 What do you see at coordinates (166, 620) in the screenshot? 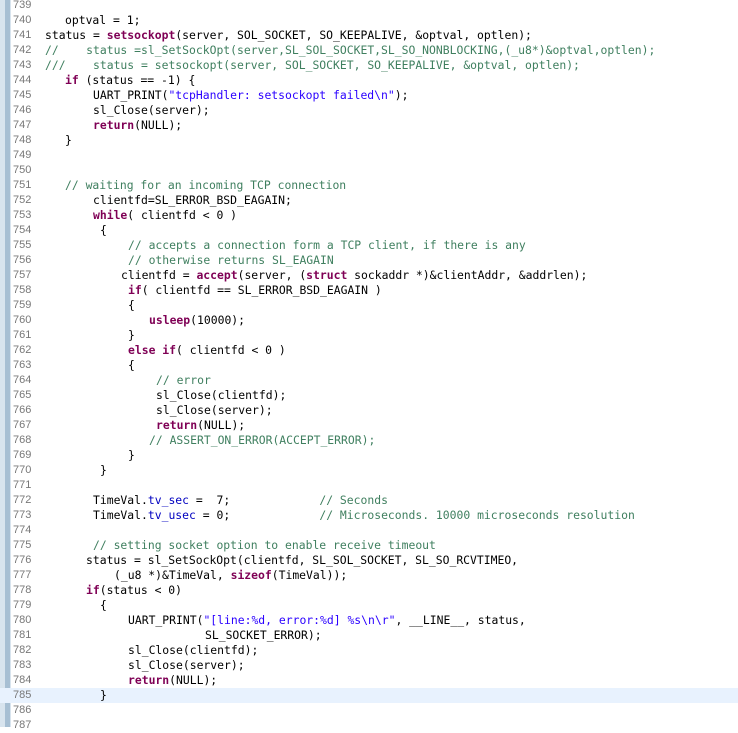
I see `code-token: UART_PRINT(` at bounding box center [166, 620].